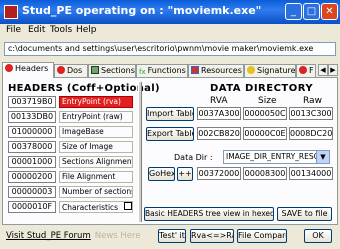 The image size is (340, 249). I want to click on header-label: ImageBase, so click(96, 132).